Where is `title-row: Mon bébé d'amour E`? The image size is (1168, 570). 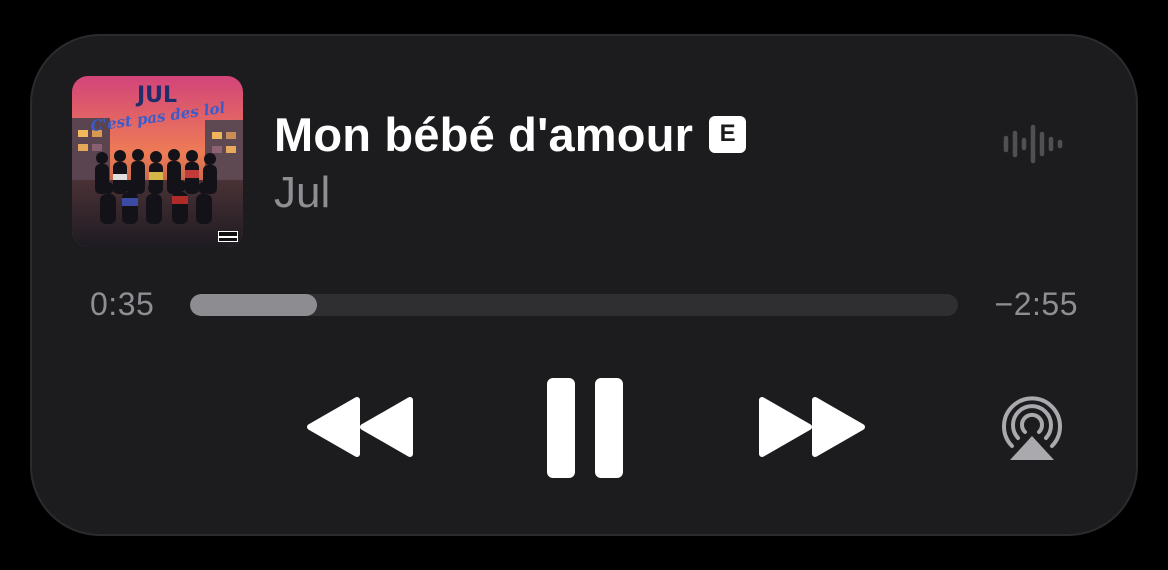
title-row: Mon bébé d'amour E is located at coordinates (510, 134).